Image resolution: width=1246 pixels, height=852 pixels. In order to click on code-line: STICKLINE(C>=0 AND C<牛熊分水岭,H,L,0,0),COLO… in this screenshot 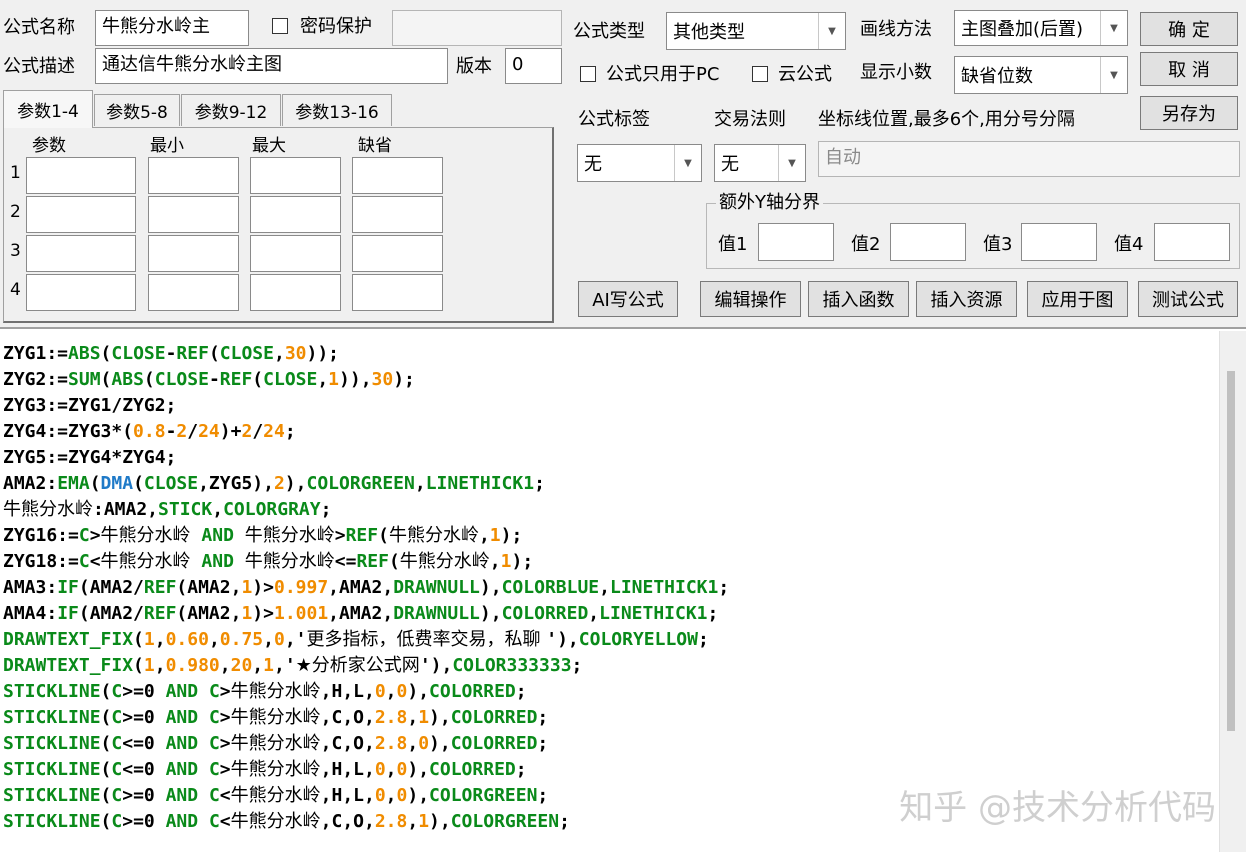, I will do `click(366, 796)`.